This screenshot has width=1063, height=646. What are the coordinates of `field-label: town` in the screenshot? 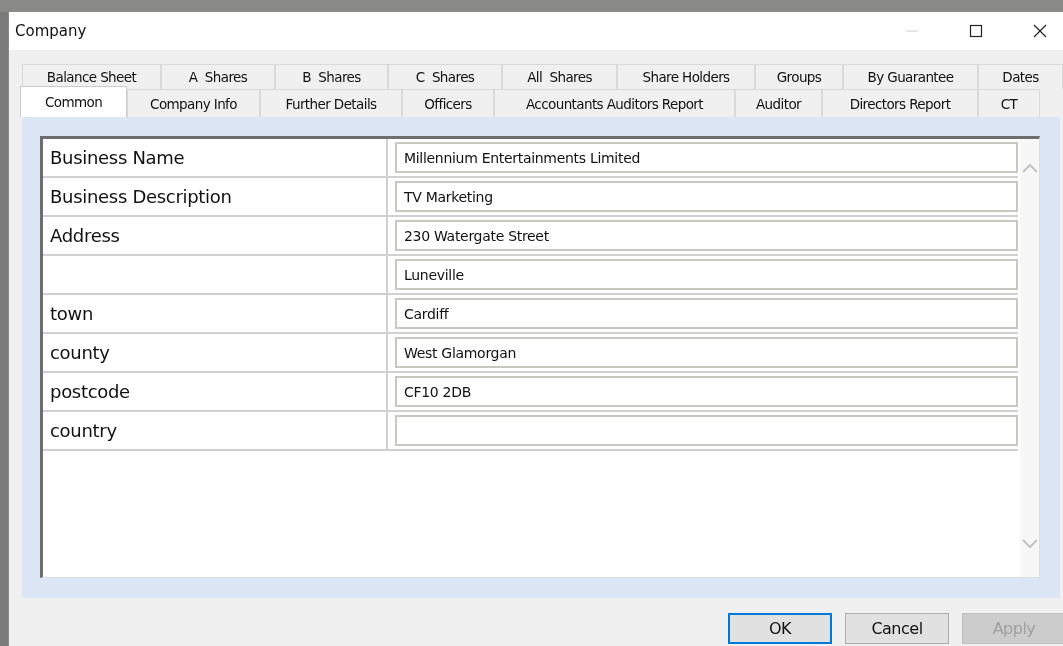 It's located at (71, 313).